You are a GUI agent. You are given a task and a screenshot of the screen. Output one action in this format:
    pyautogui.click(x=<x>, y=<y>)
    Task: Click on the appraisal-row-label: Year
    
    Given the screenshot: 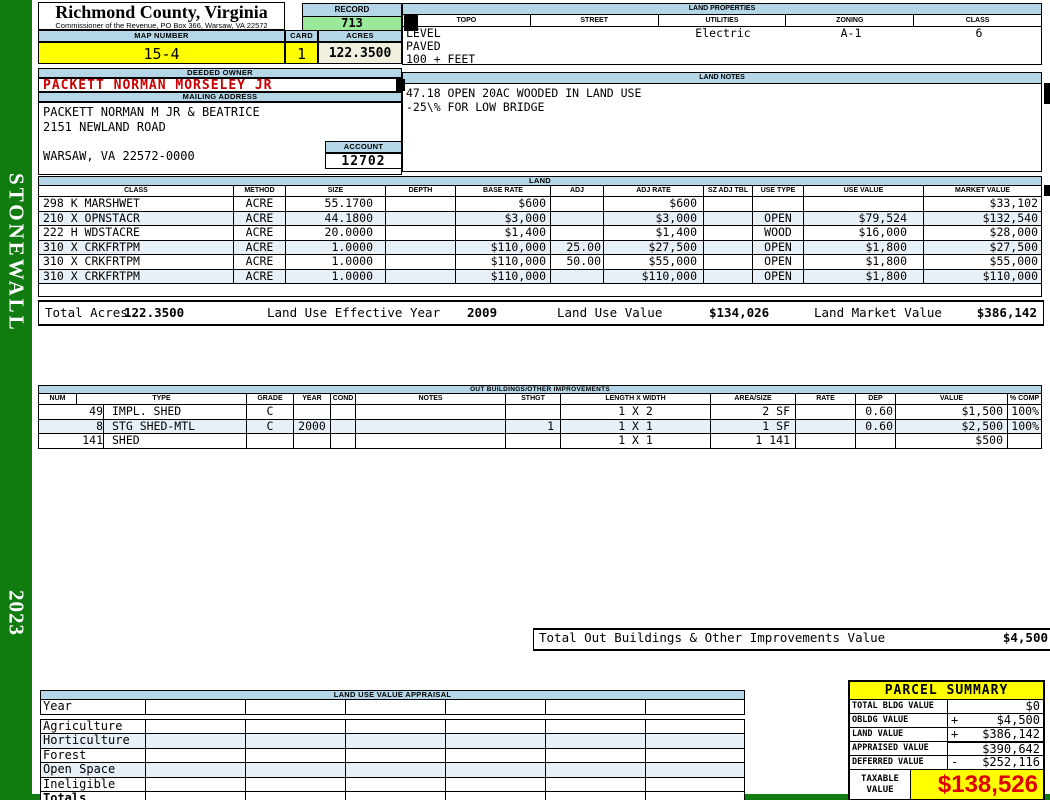 What is the action you would take?
    pyautogui.click(x=93, y=707)
    